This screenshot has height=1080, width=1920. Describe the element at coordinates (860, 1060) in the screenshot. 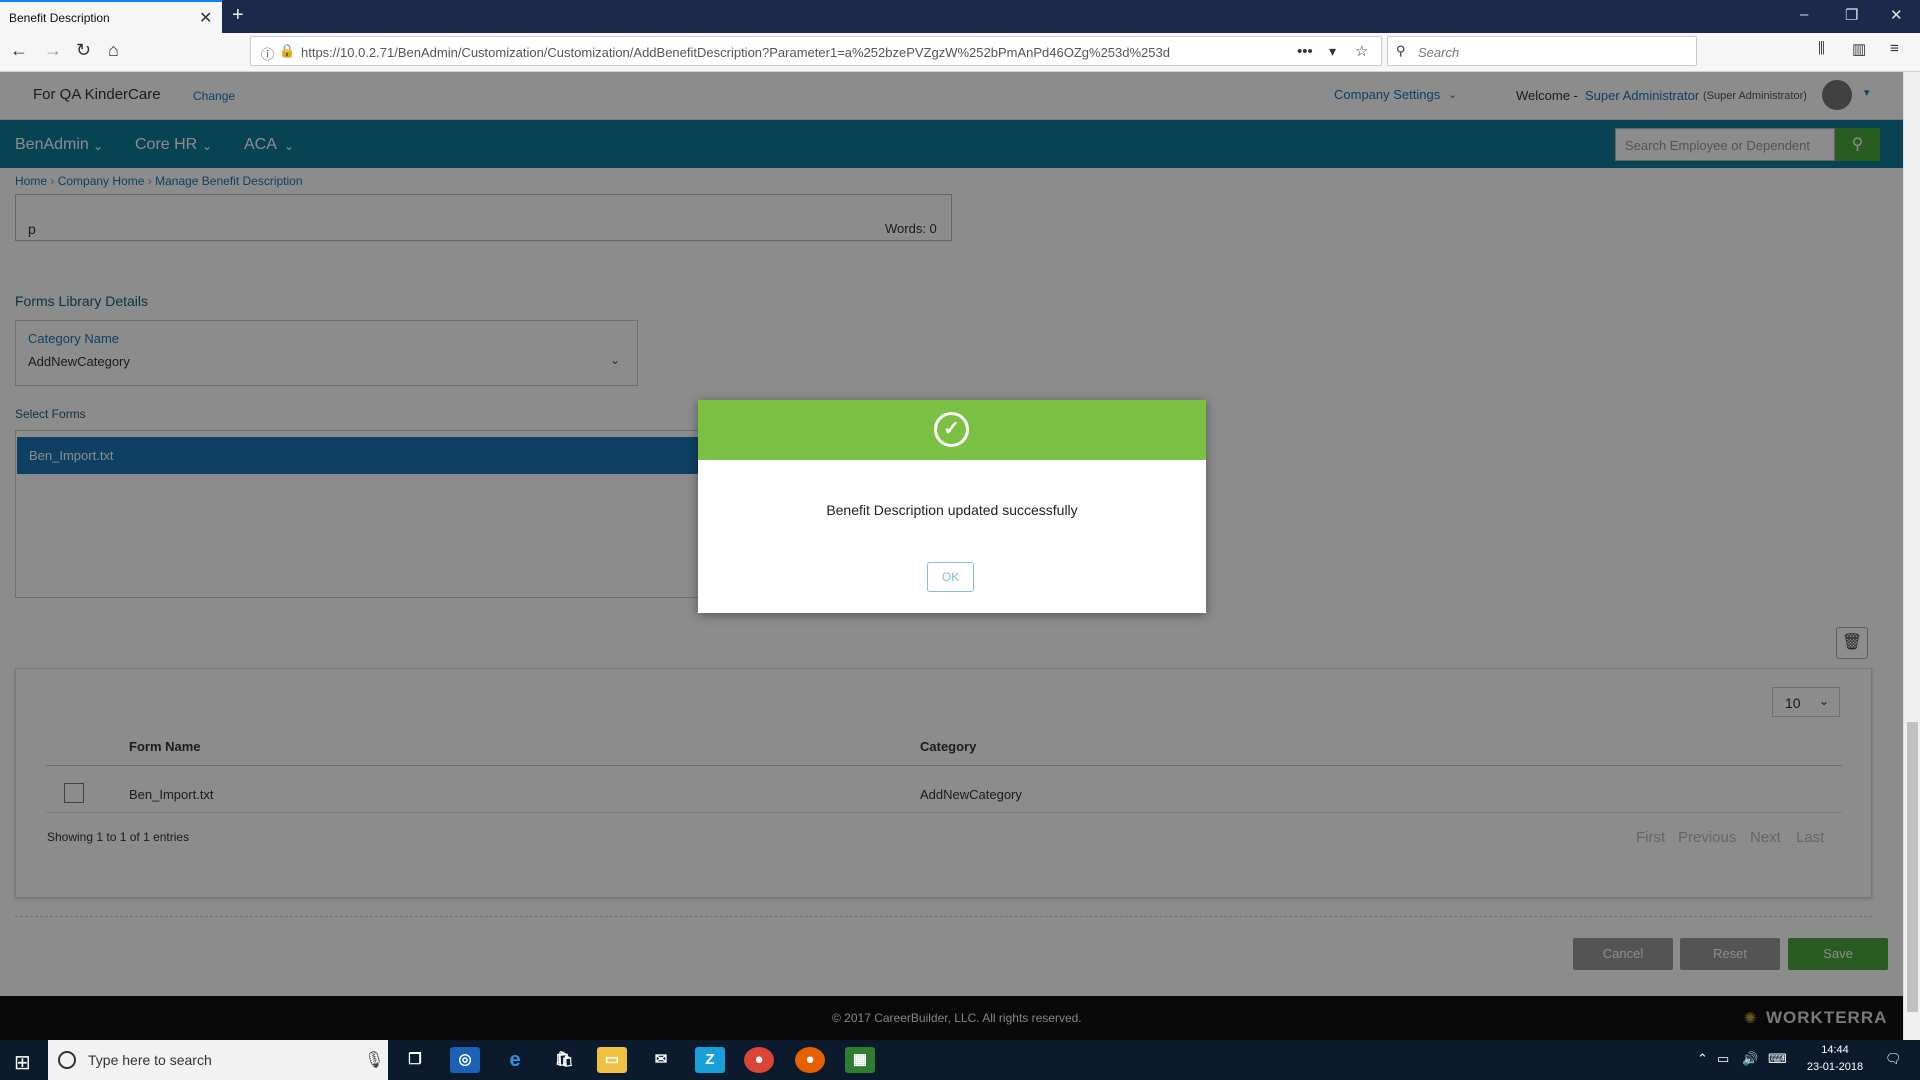

I see `spreadsheet-app-icon: ▦` at that location.